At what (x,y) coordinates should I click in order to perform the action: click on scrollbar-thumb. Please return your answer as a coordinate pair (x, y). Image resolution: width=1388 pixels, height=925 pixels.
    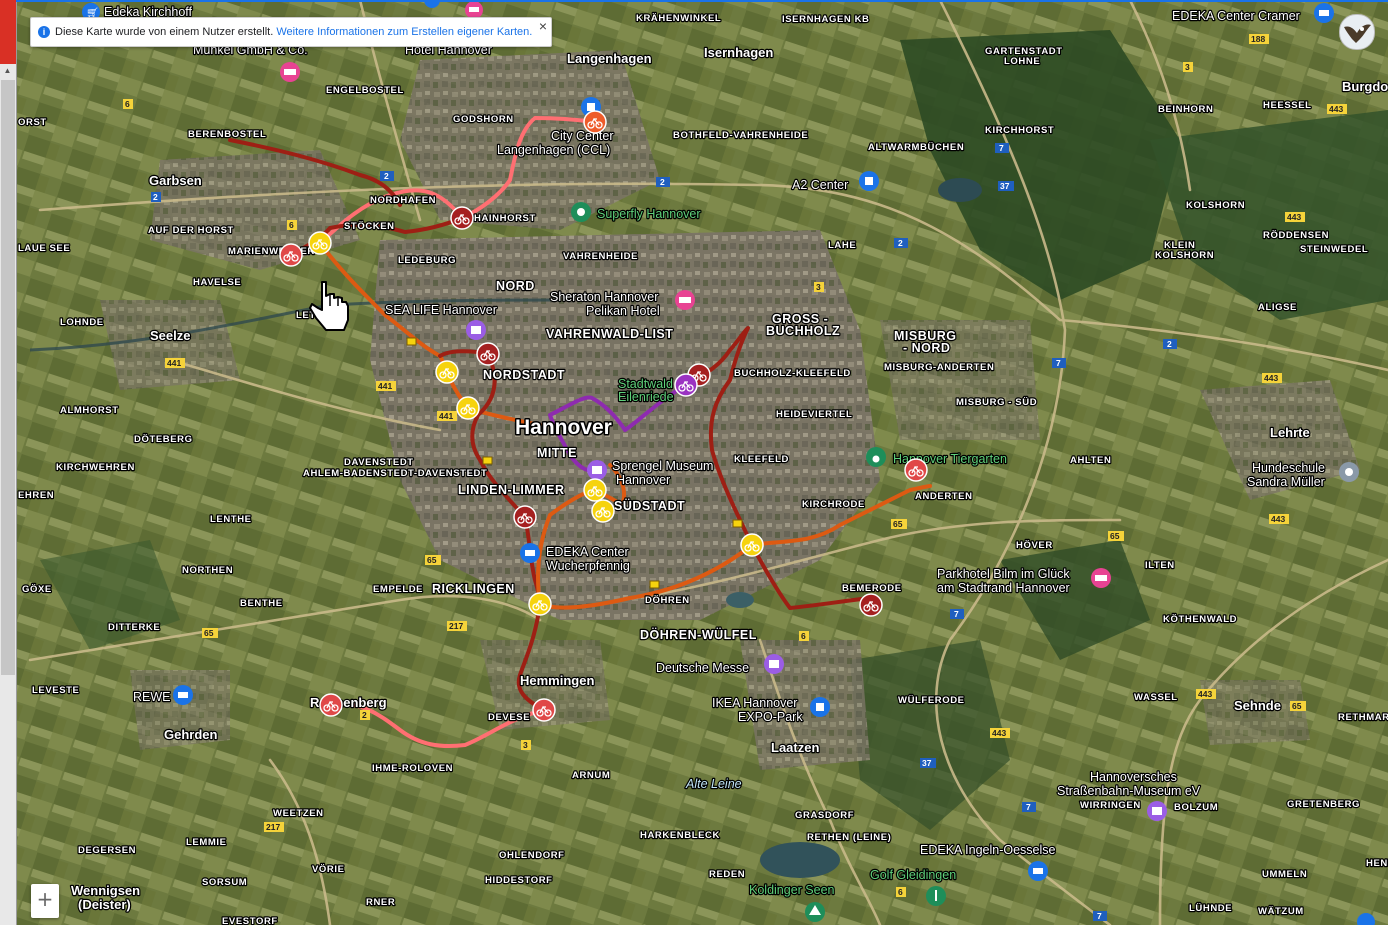
    Looking at the image, I should click on (8, 377).